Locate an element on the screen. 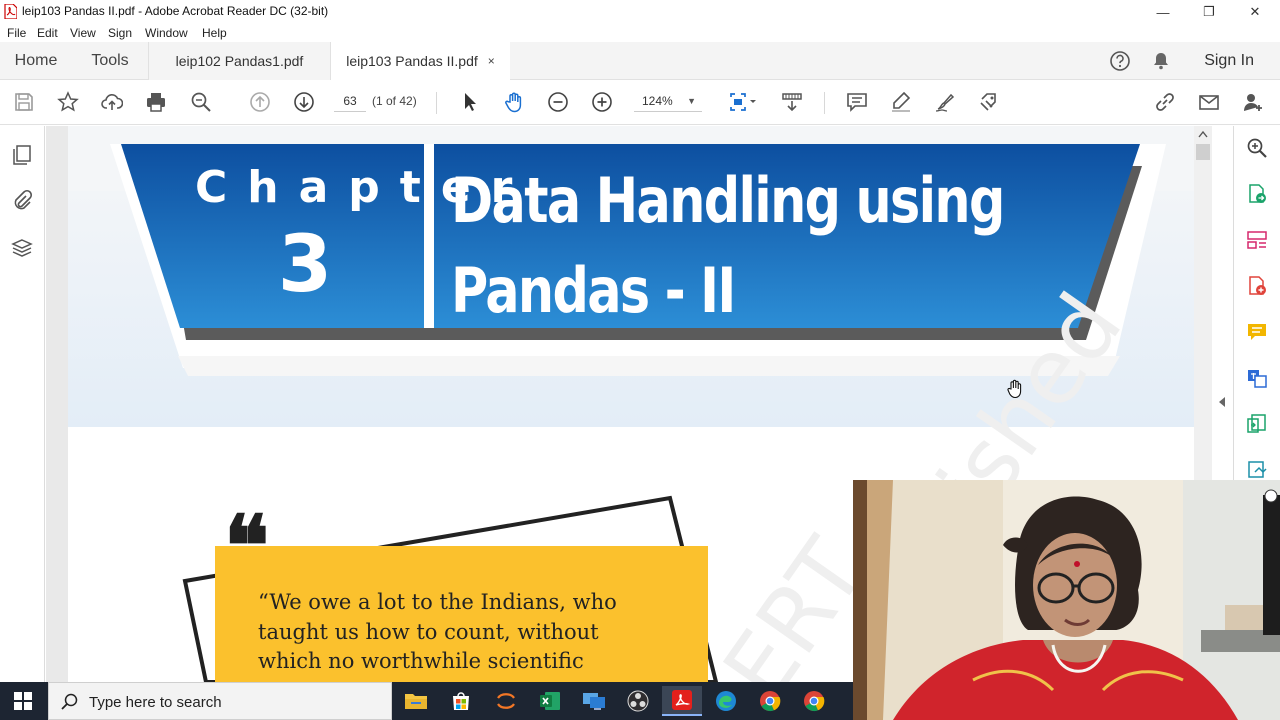 This screenshot has width=1280, height=720. notification-bell-icon is located at coordinates (1161, 61).